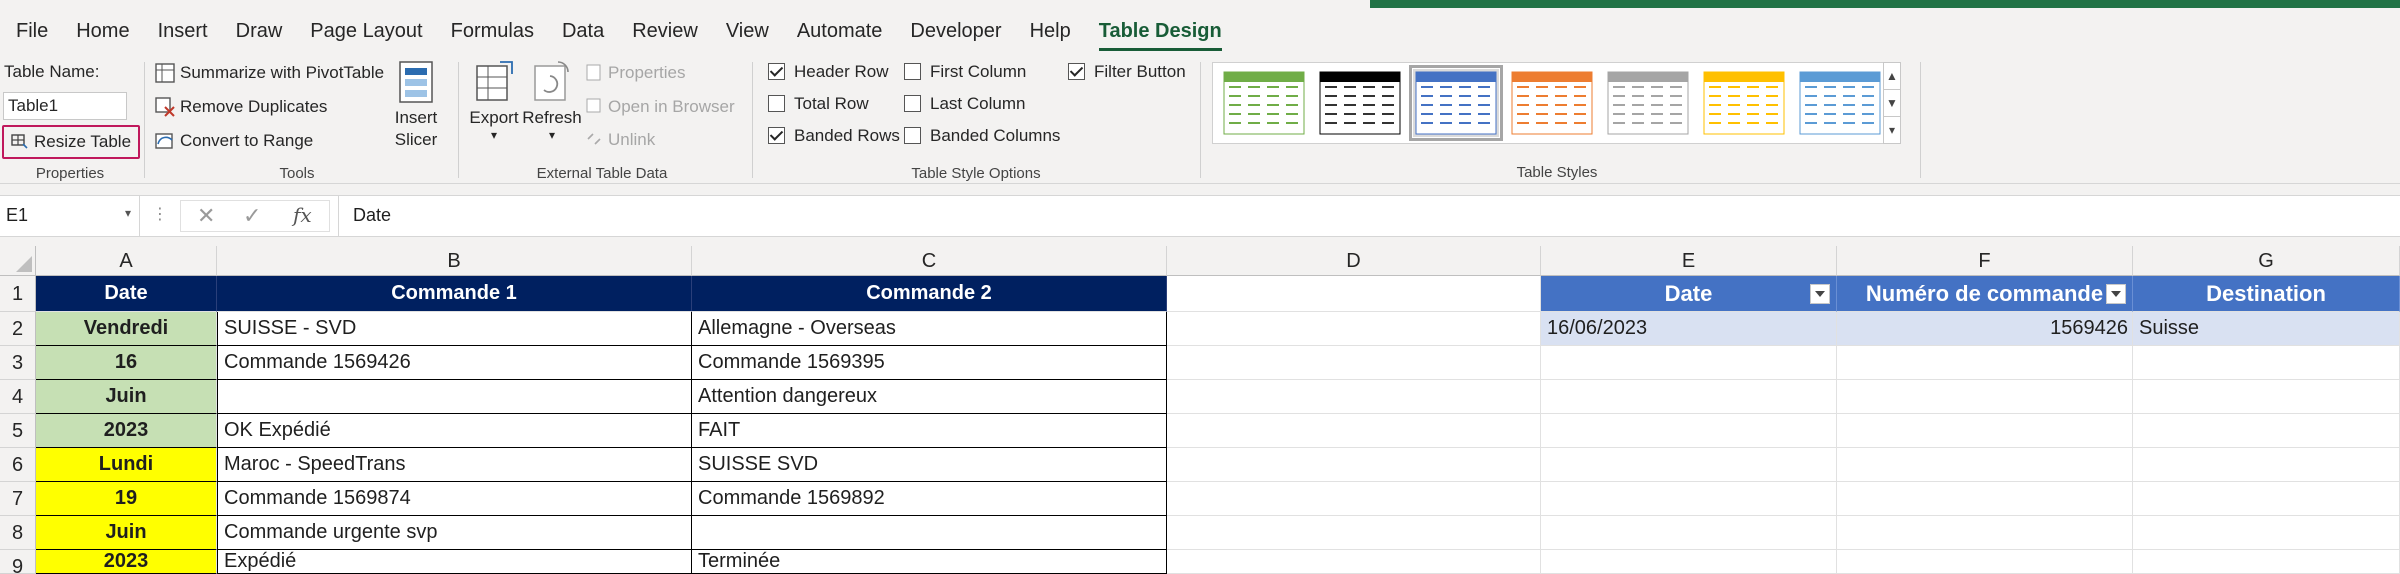  I want to click on banded-rows-checkbox, so click(776, 135).